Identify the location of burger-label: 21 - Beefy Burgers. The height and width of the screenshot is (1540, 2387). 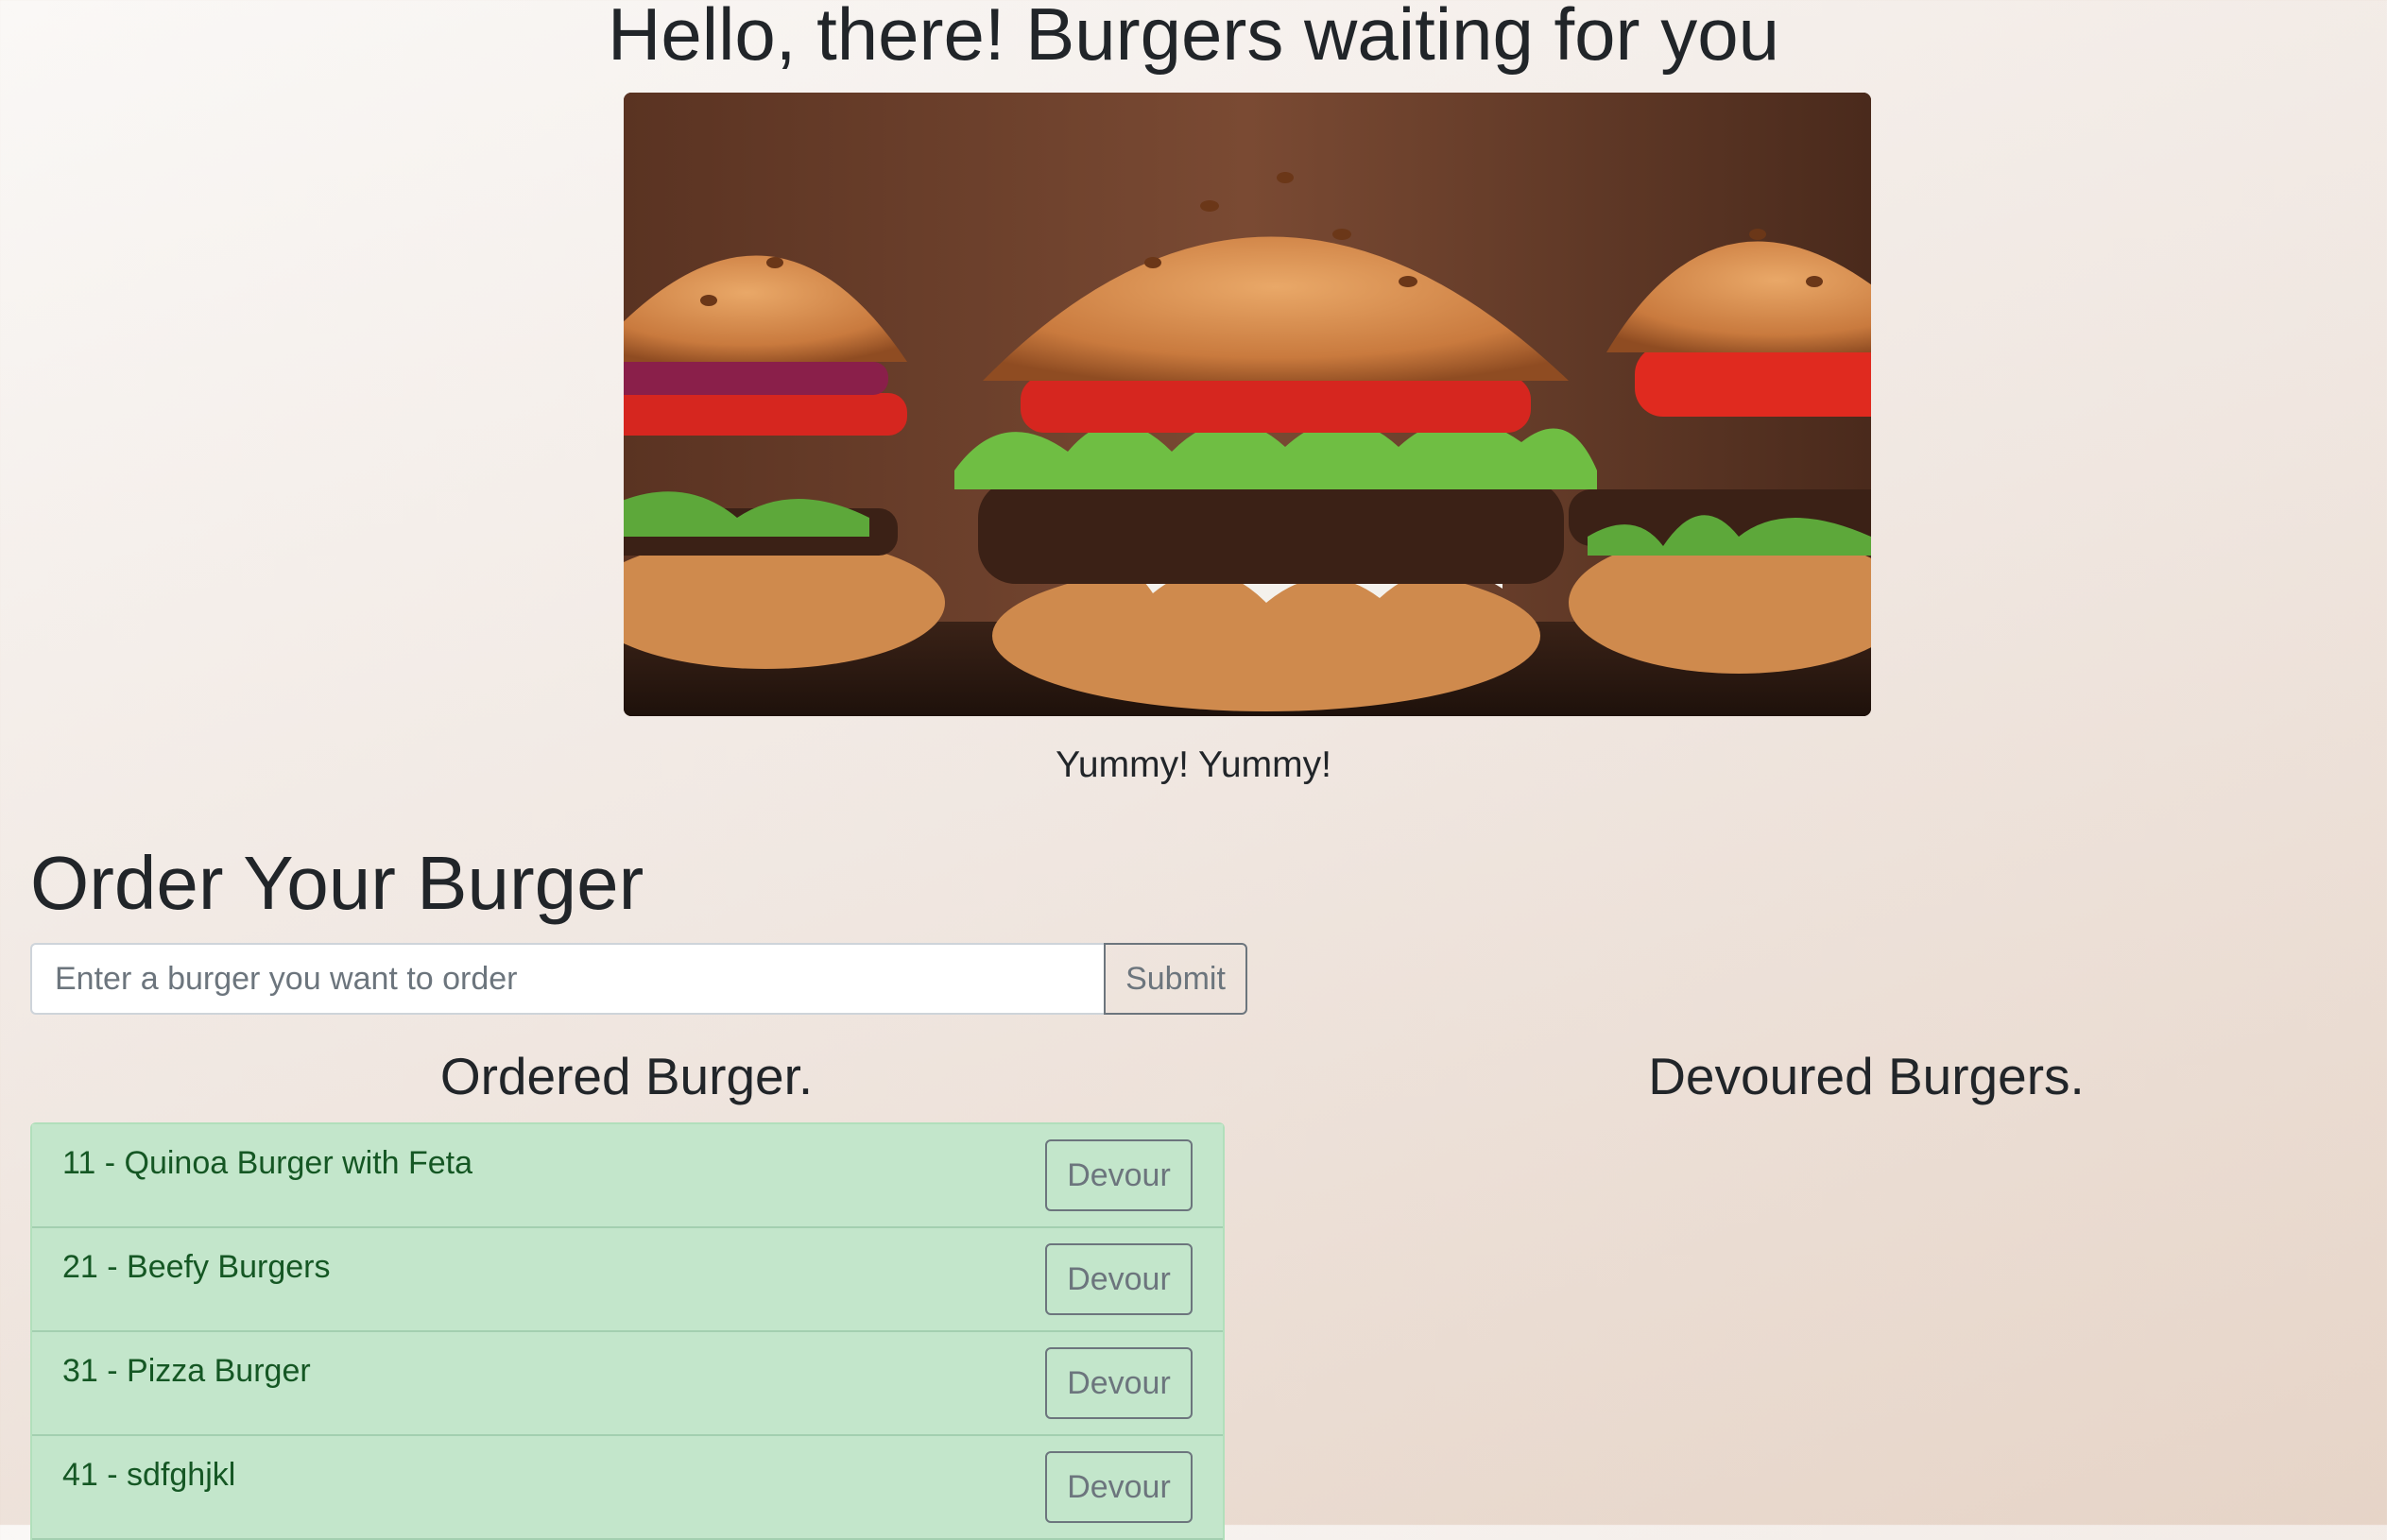
(196, 1267).